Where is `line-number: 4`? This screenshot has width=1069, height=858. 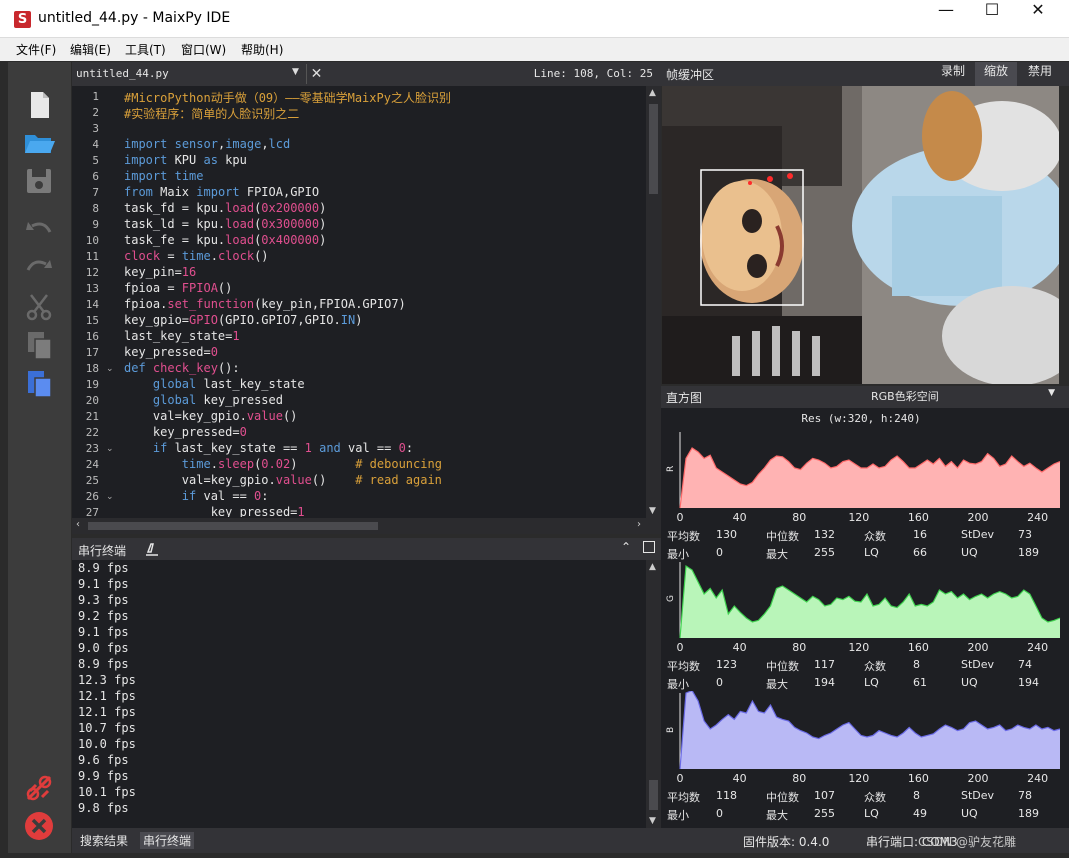
line-number: 4 is located at coordinates (95, 144).